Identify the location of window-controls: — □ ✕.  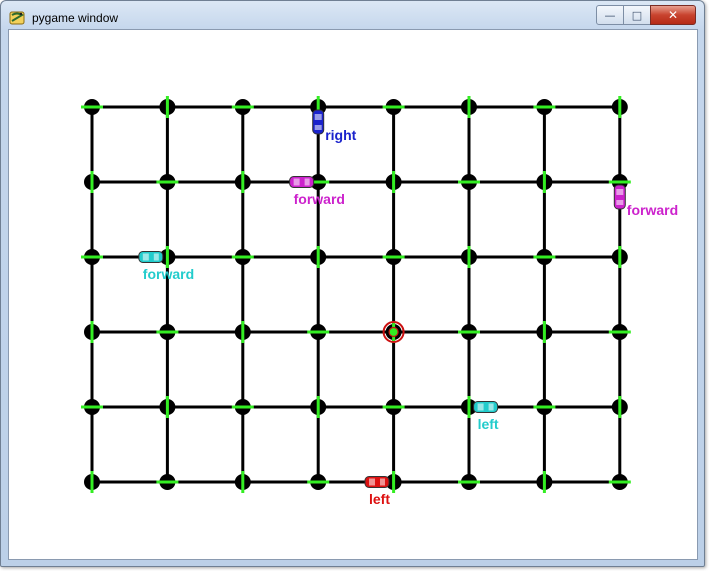
(646, 15).